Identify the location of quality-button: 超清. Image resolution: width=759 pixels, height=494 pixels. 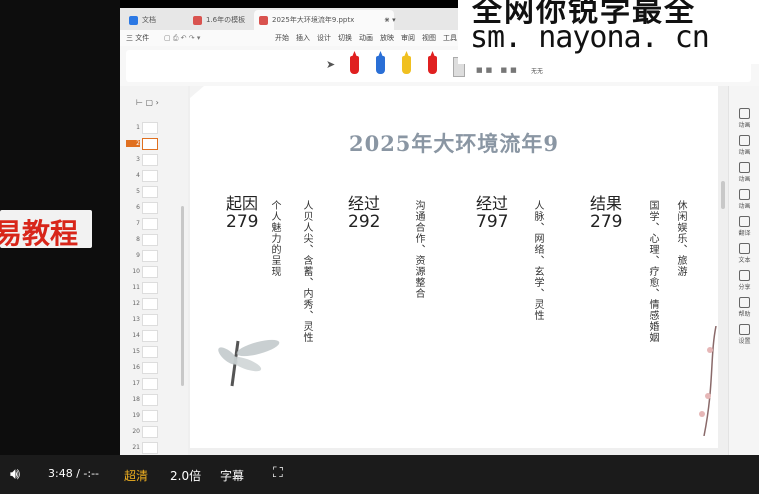
(136, 475).